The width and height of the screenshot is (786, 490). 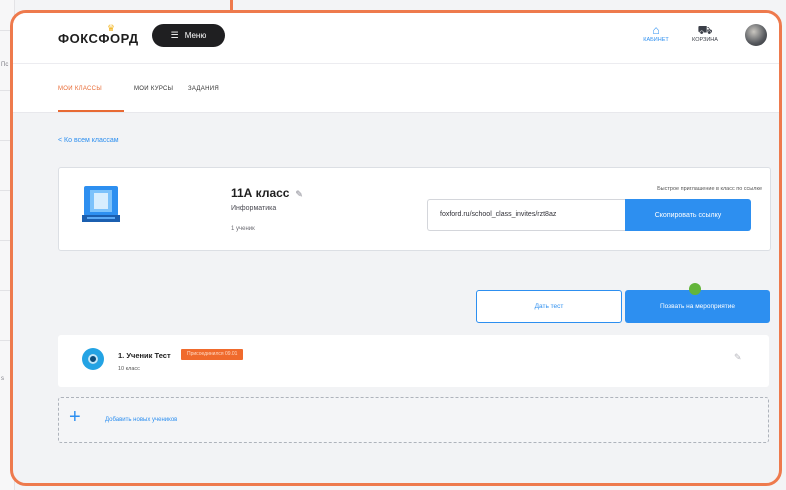 I want to click on add-students-label: Добавить новых учеников, so click(x=141, y=420).